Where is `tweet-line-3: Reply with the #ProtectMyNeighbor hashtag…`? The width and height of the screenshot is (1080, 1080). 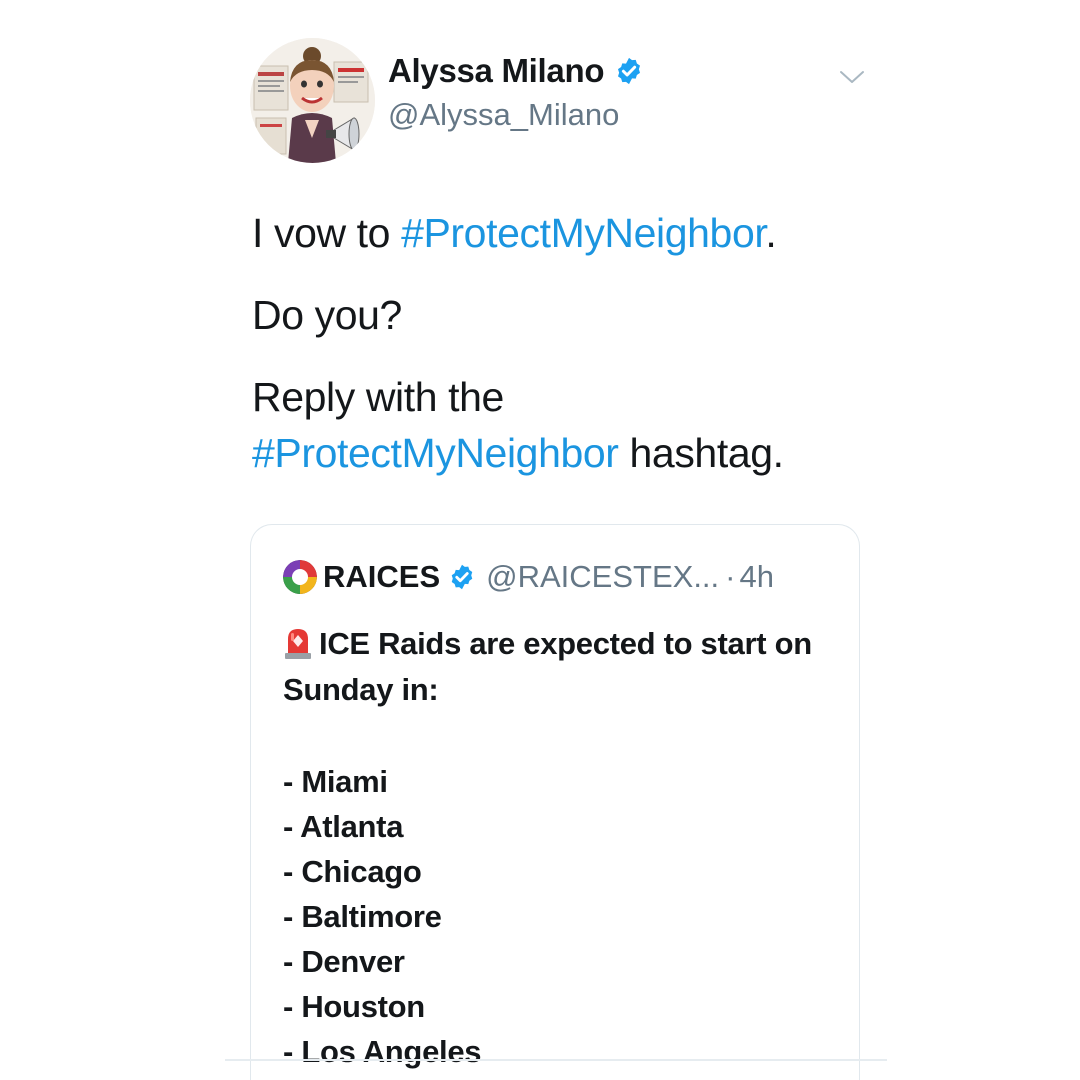 tweet-line-3: Reply with the #ProtectMyNeighbor hashtag… is located at coordinates (572, 425).